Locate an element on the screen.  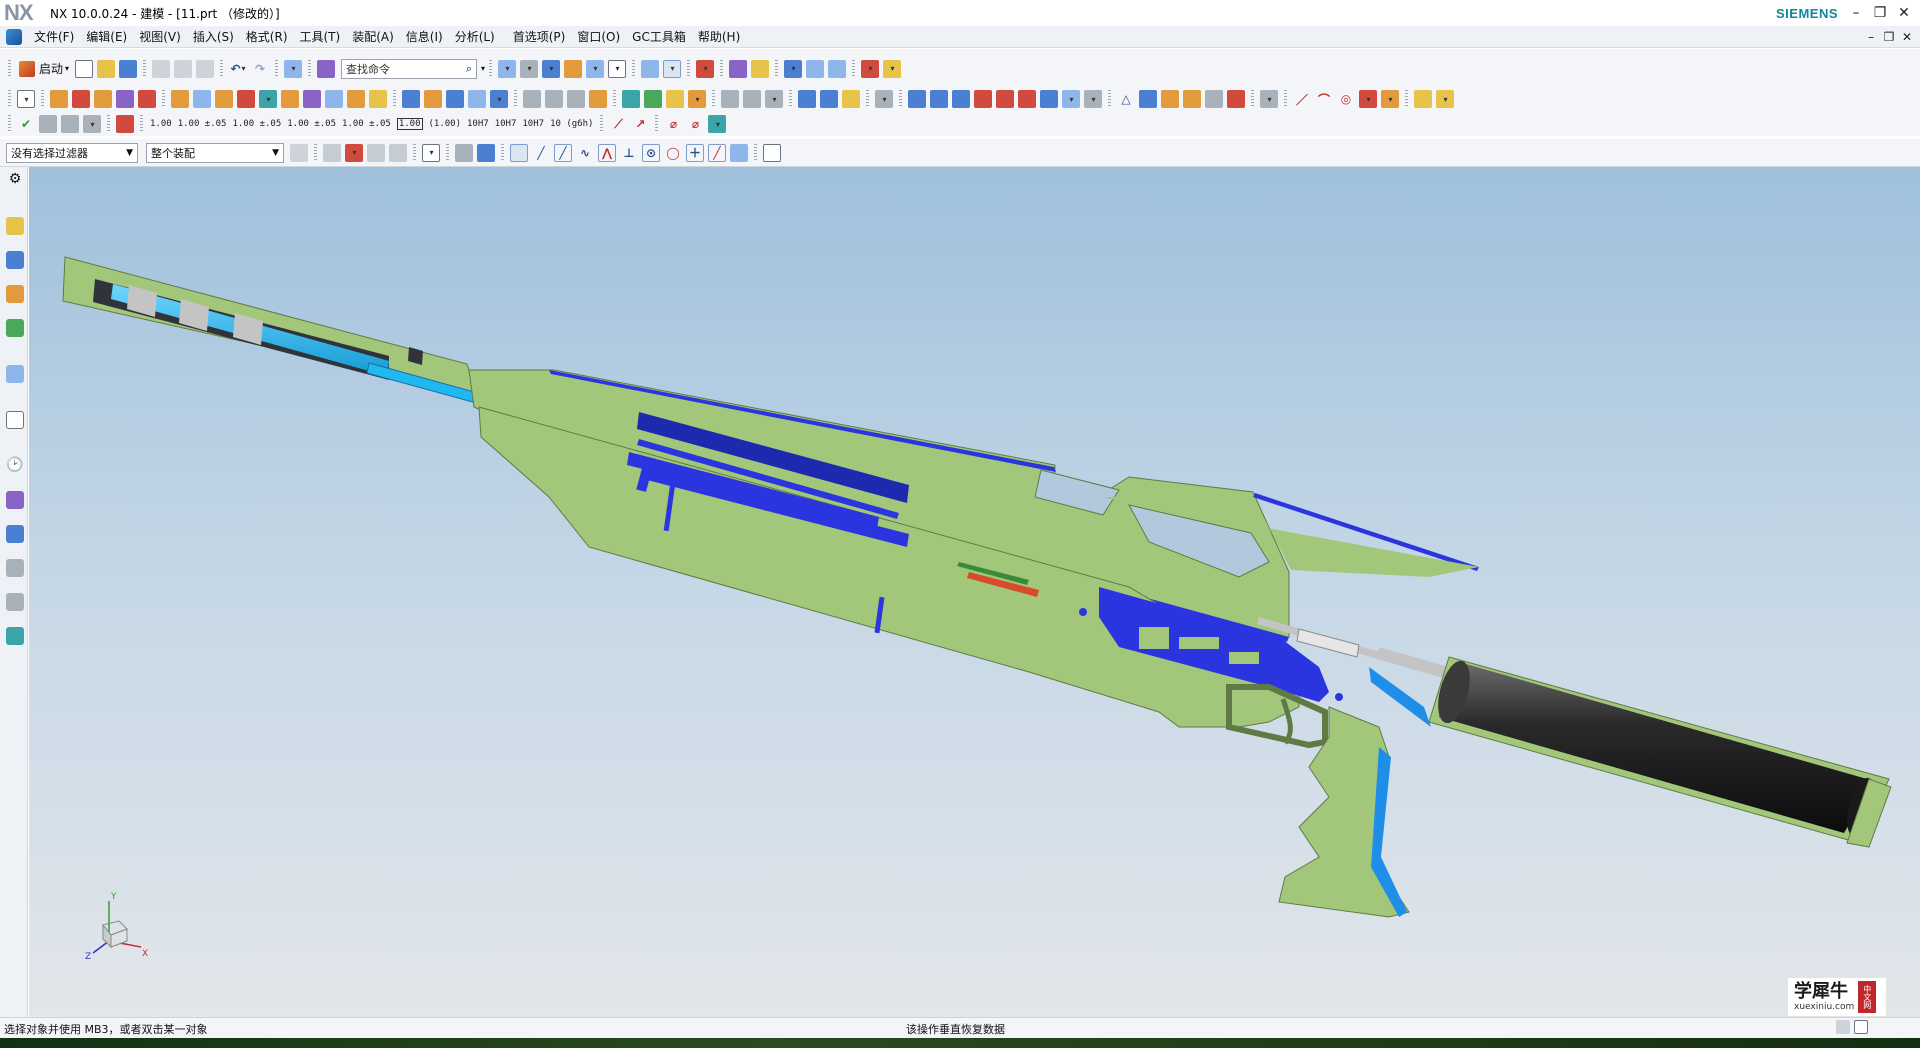
measure-angle-icon is located at coordinates (760, 68).